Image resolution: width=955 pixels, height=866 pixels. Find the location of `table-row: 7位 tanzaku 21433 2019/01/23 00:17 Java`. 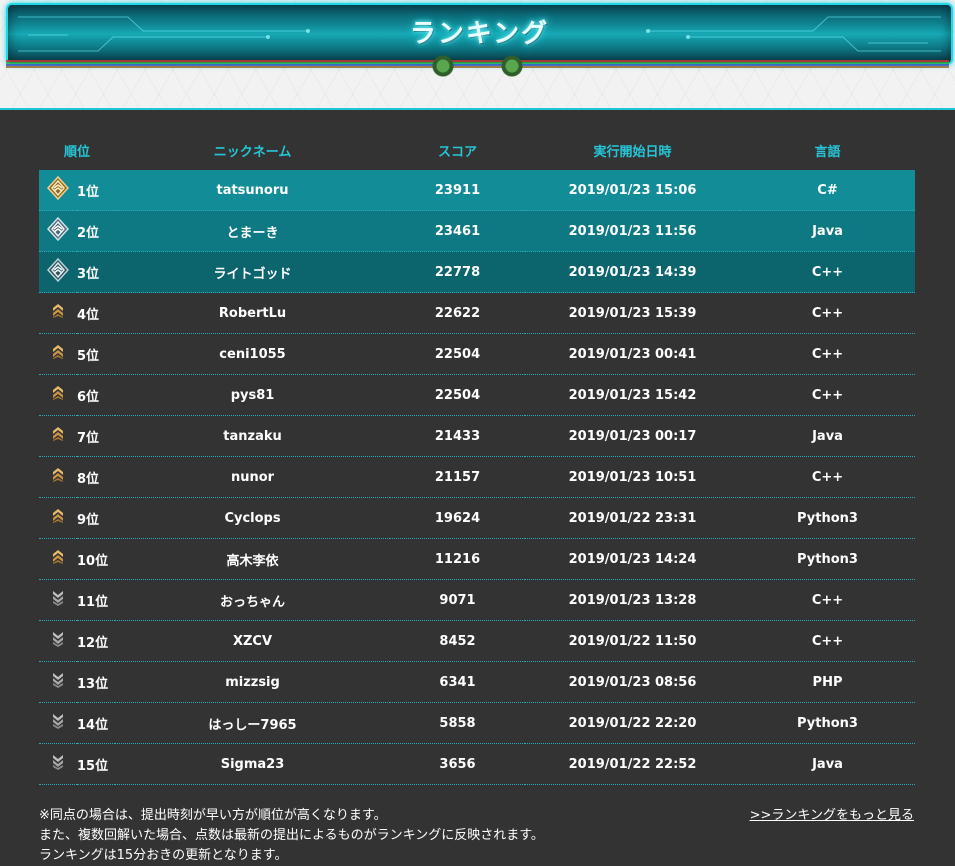

table-row: 7位 tanzaku 21433 2019/01/23 00:17 Java is located at coordinates (477, 436).